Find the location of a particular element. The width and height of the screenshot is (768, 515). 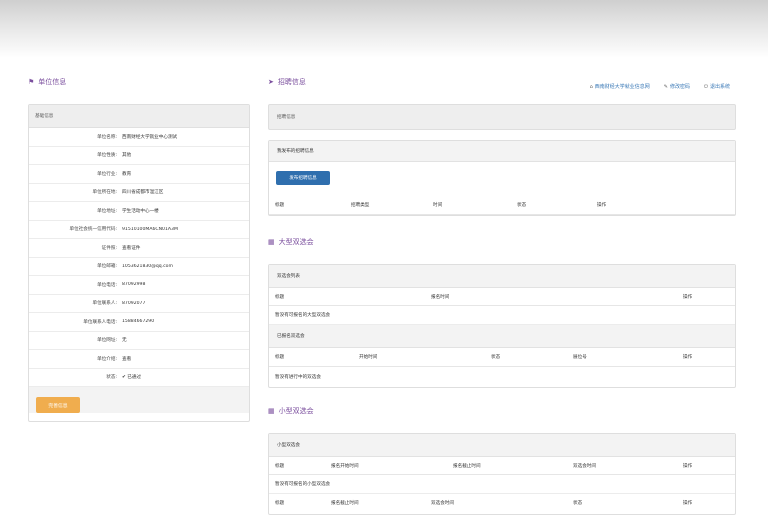

unit-field-label: 单位电话: is located at coordinates (107, 285).